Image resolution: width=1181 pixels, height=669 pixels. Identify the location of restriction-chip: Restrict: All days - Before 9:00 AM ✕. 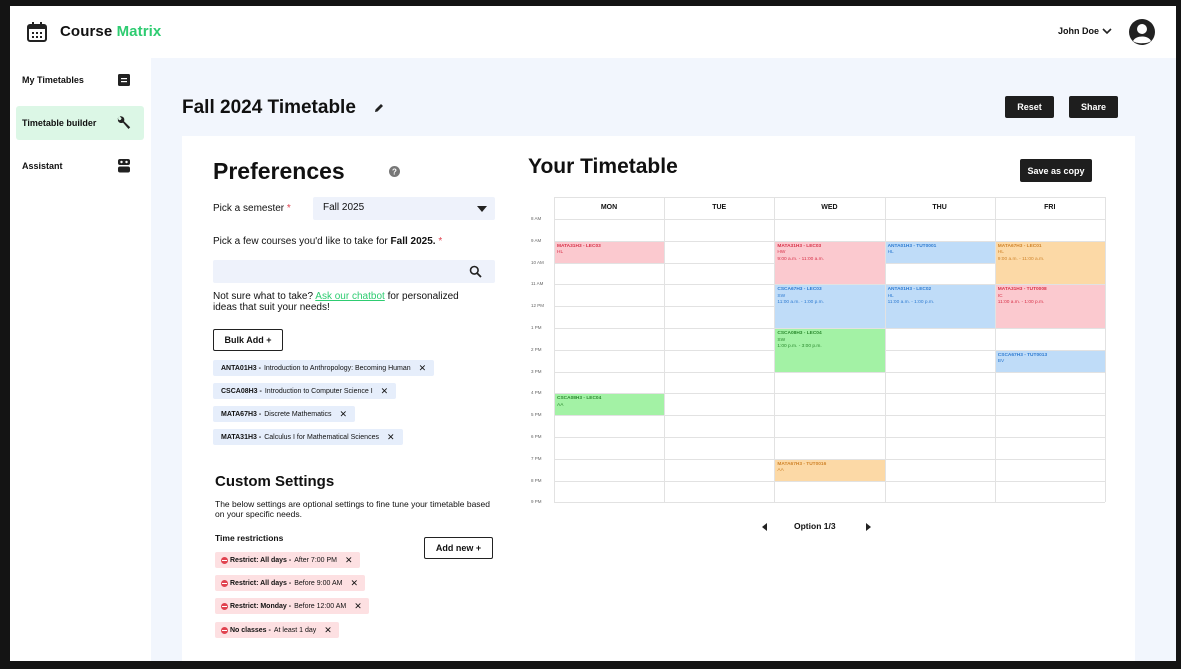
(290, 583).